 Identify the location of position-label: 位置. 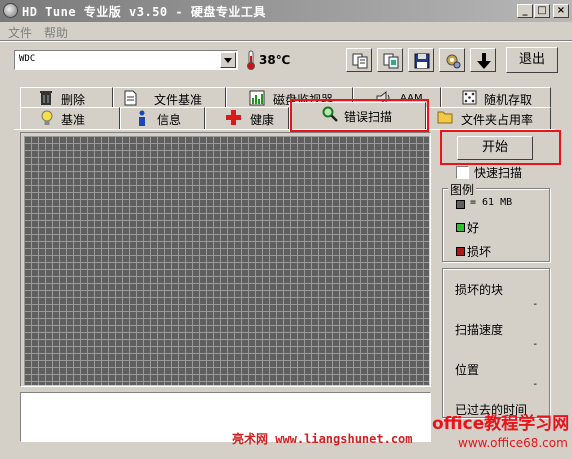
(467, 370).